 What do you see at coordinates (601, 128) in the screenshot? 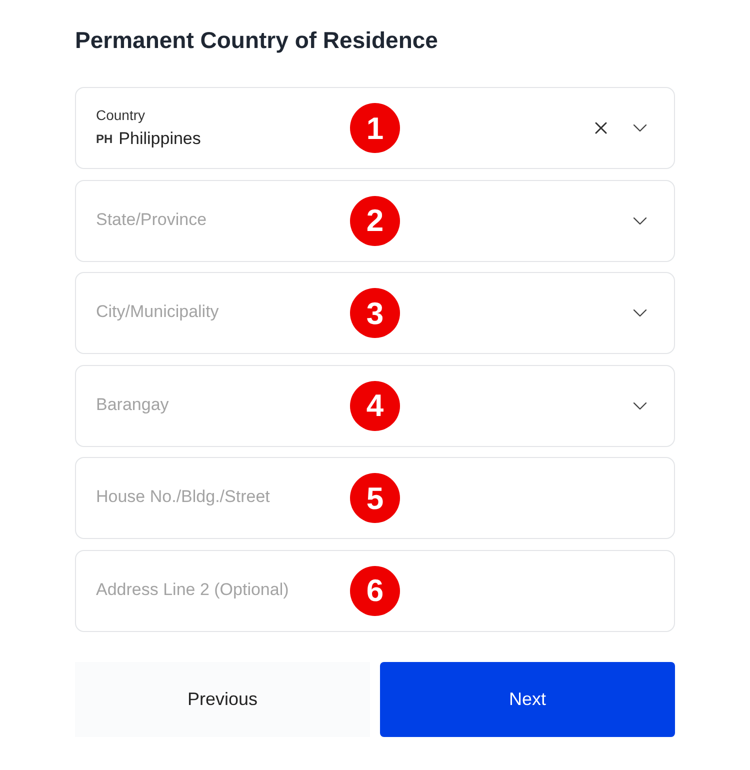
I see `close-icon` at bounding box center [601, 128].